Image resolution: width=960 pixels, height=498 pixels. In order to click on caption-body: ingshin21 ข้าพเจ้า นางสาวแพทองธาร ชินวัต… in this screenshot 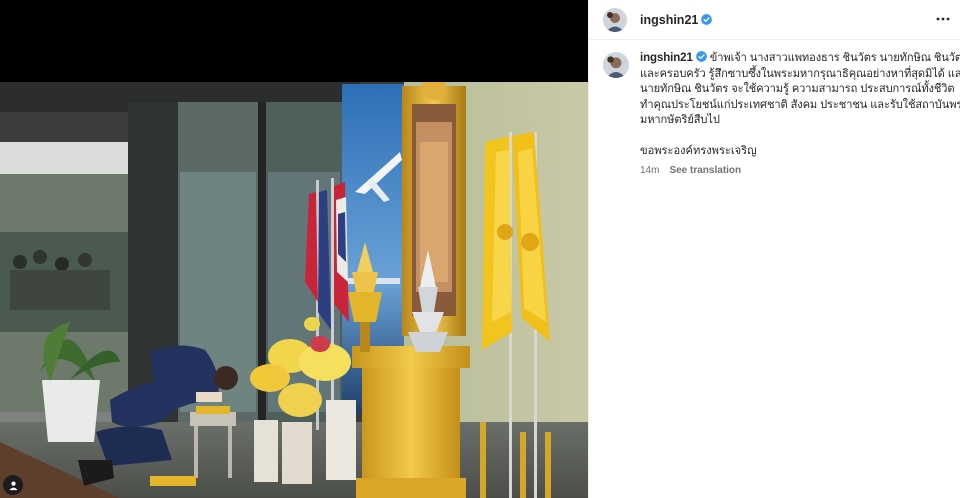, I will do `click(800, 113)`.